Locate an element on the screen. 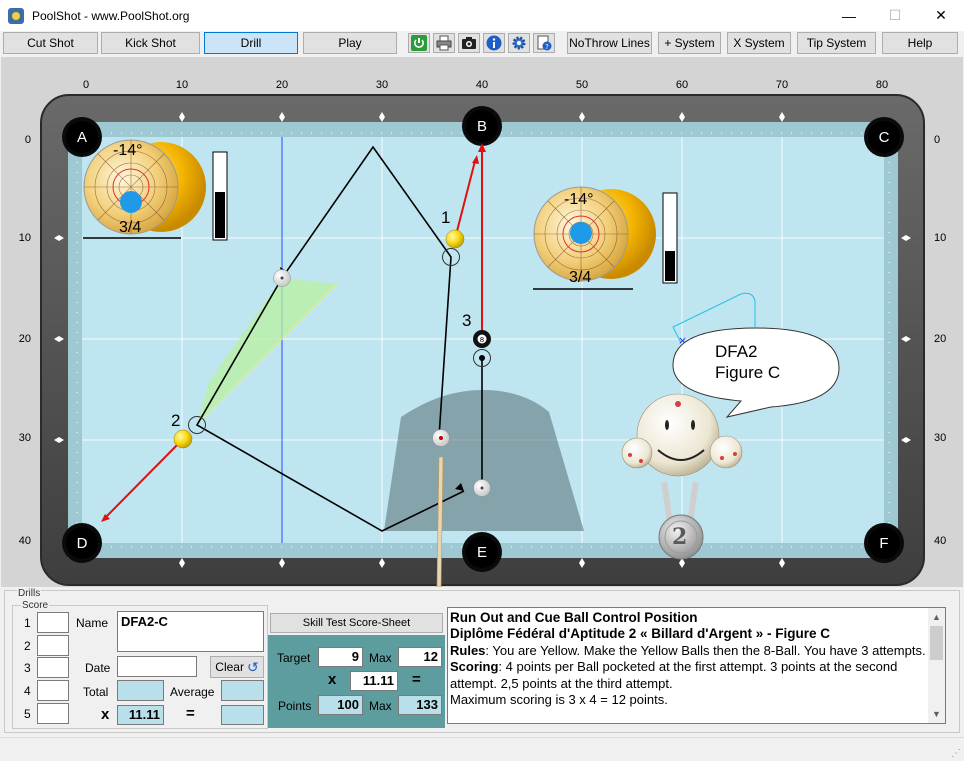 This screenshot has width=964, height=761. help-button: Help is located at coordinates (920, 43).